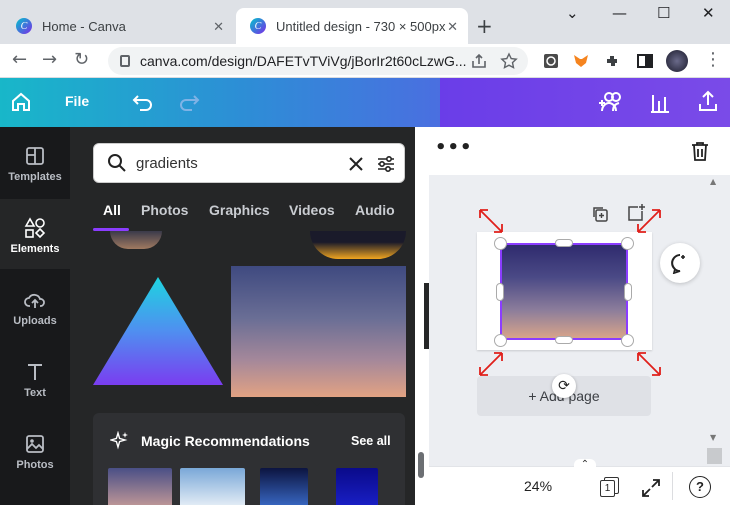 This screenshot has width=730, height=505. What do you see at coordinates (660, 102) in the screenshot?
I see `insights-chart-icon` at bounding box center [660, 102].